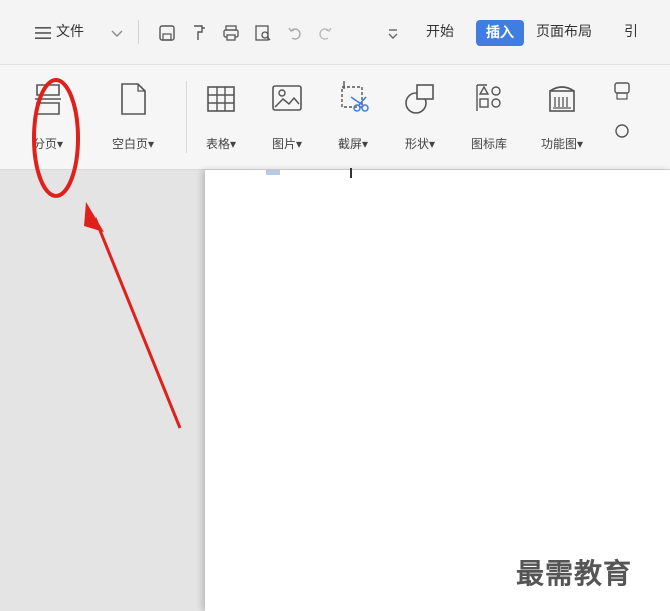  Describe the element at coordinates (273, 172) in the screenshot. I see `paragraph-marker` at that location.